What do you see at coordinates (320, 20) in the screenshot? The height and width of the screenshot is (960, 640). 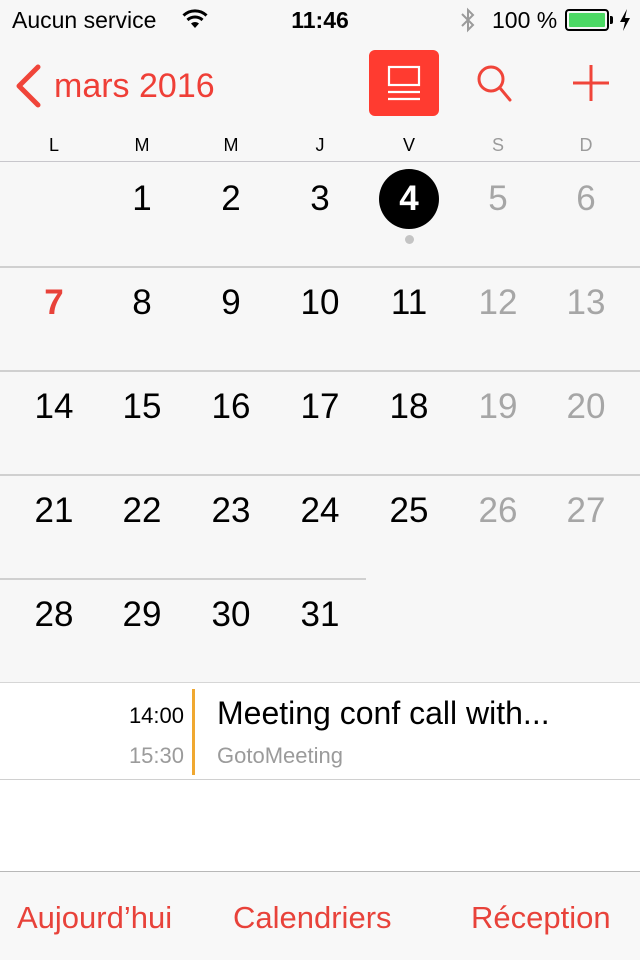 I see `status-bar: Aucun service 11:46 100 %` at bounding box center [320, 20].